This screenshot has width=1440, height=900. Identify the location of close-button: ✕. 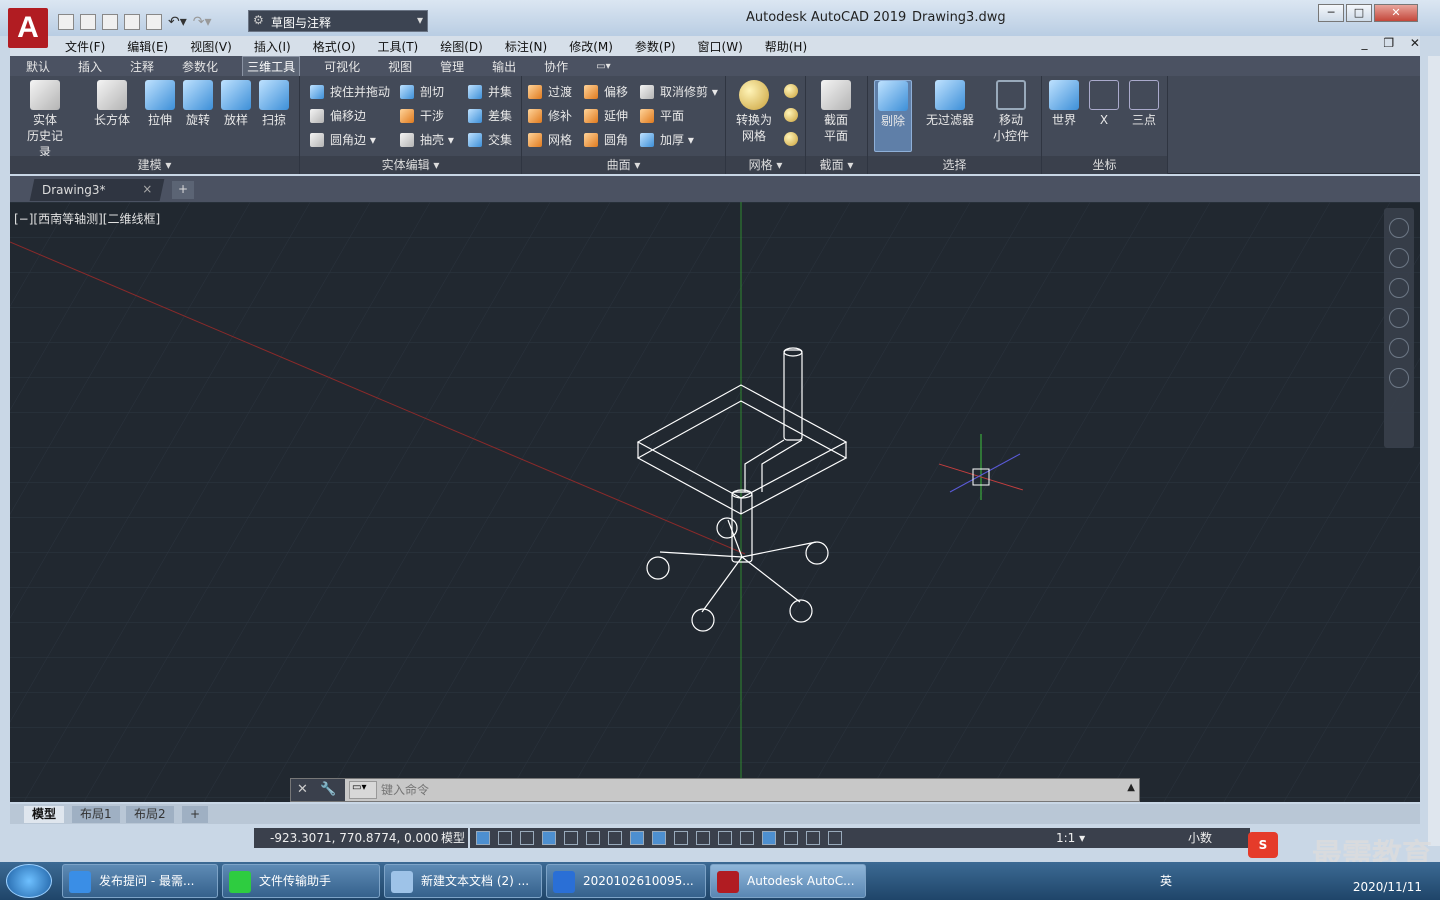
(1396, 13).